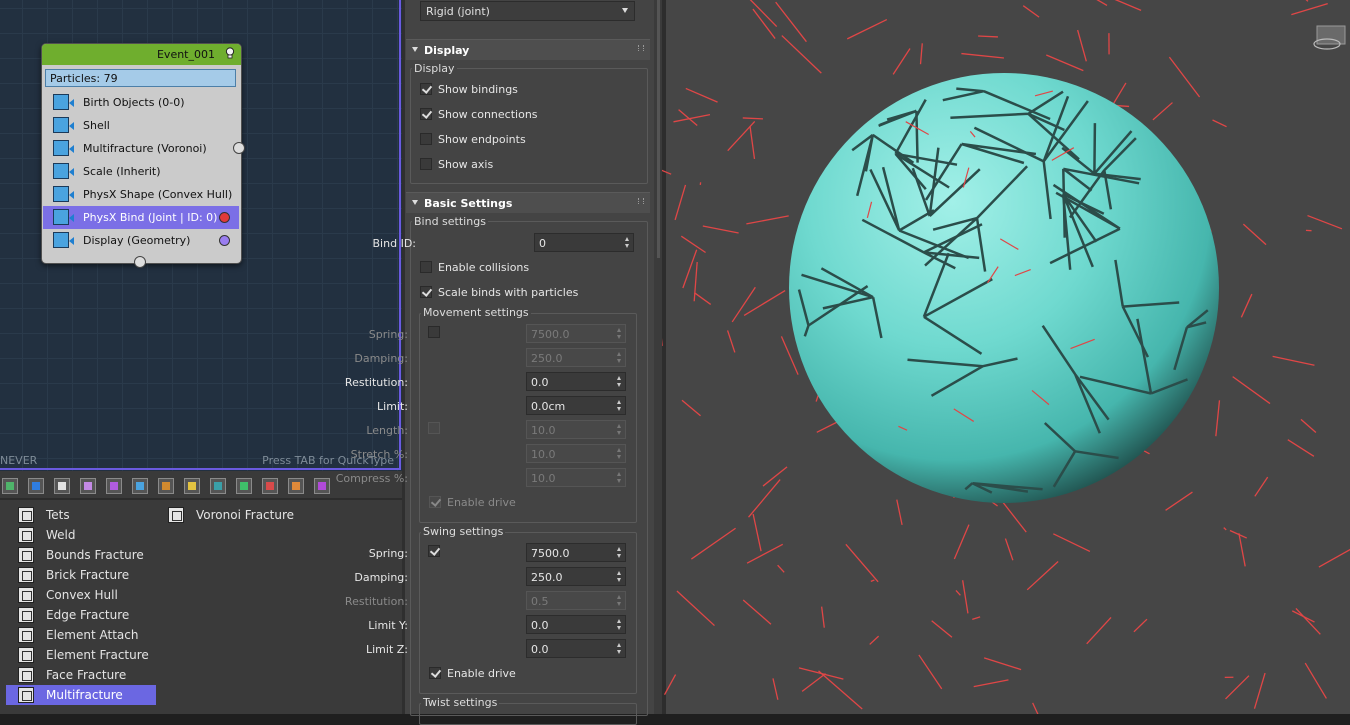  Describe the element at coordinates (528, 49) in the screenshot. I see `display-rollout-header: Display` at that location.